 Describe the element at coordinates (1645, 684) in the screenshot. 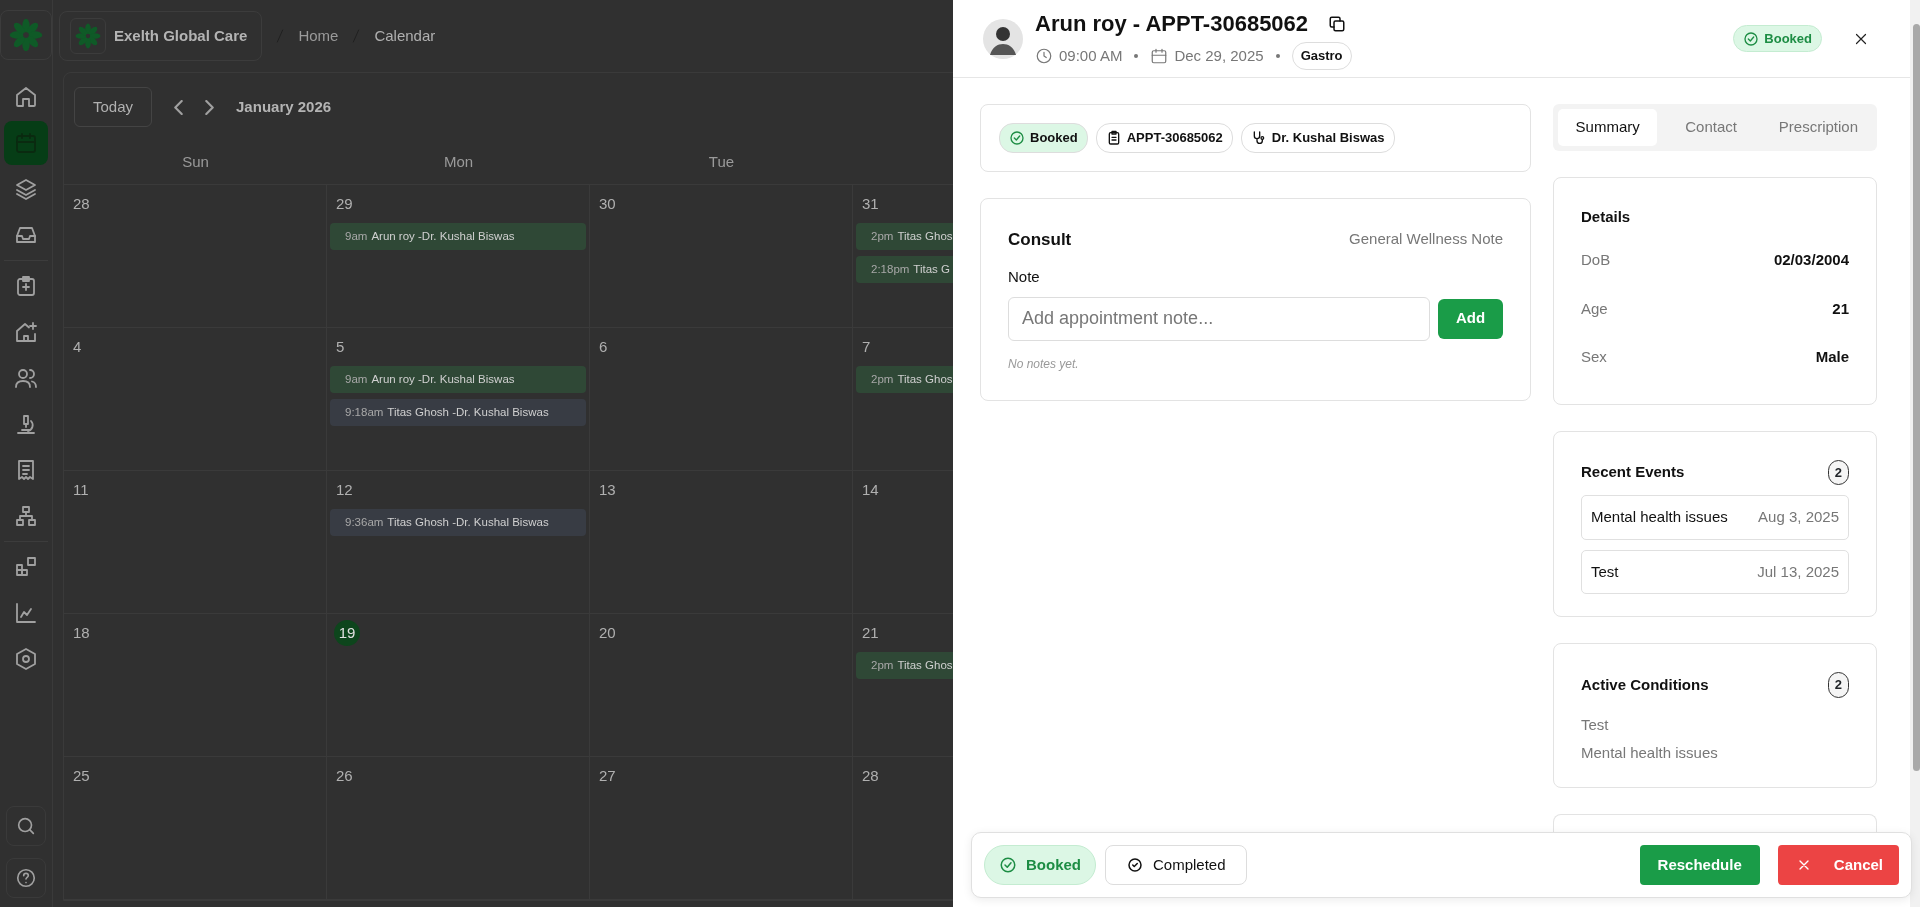

I see `section-title: Active Conditions` at that location.